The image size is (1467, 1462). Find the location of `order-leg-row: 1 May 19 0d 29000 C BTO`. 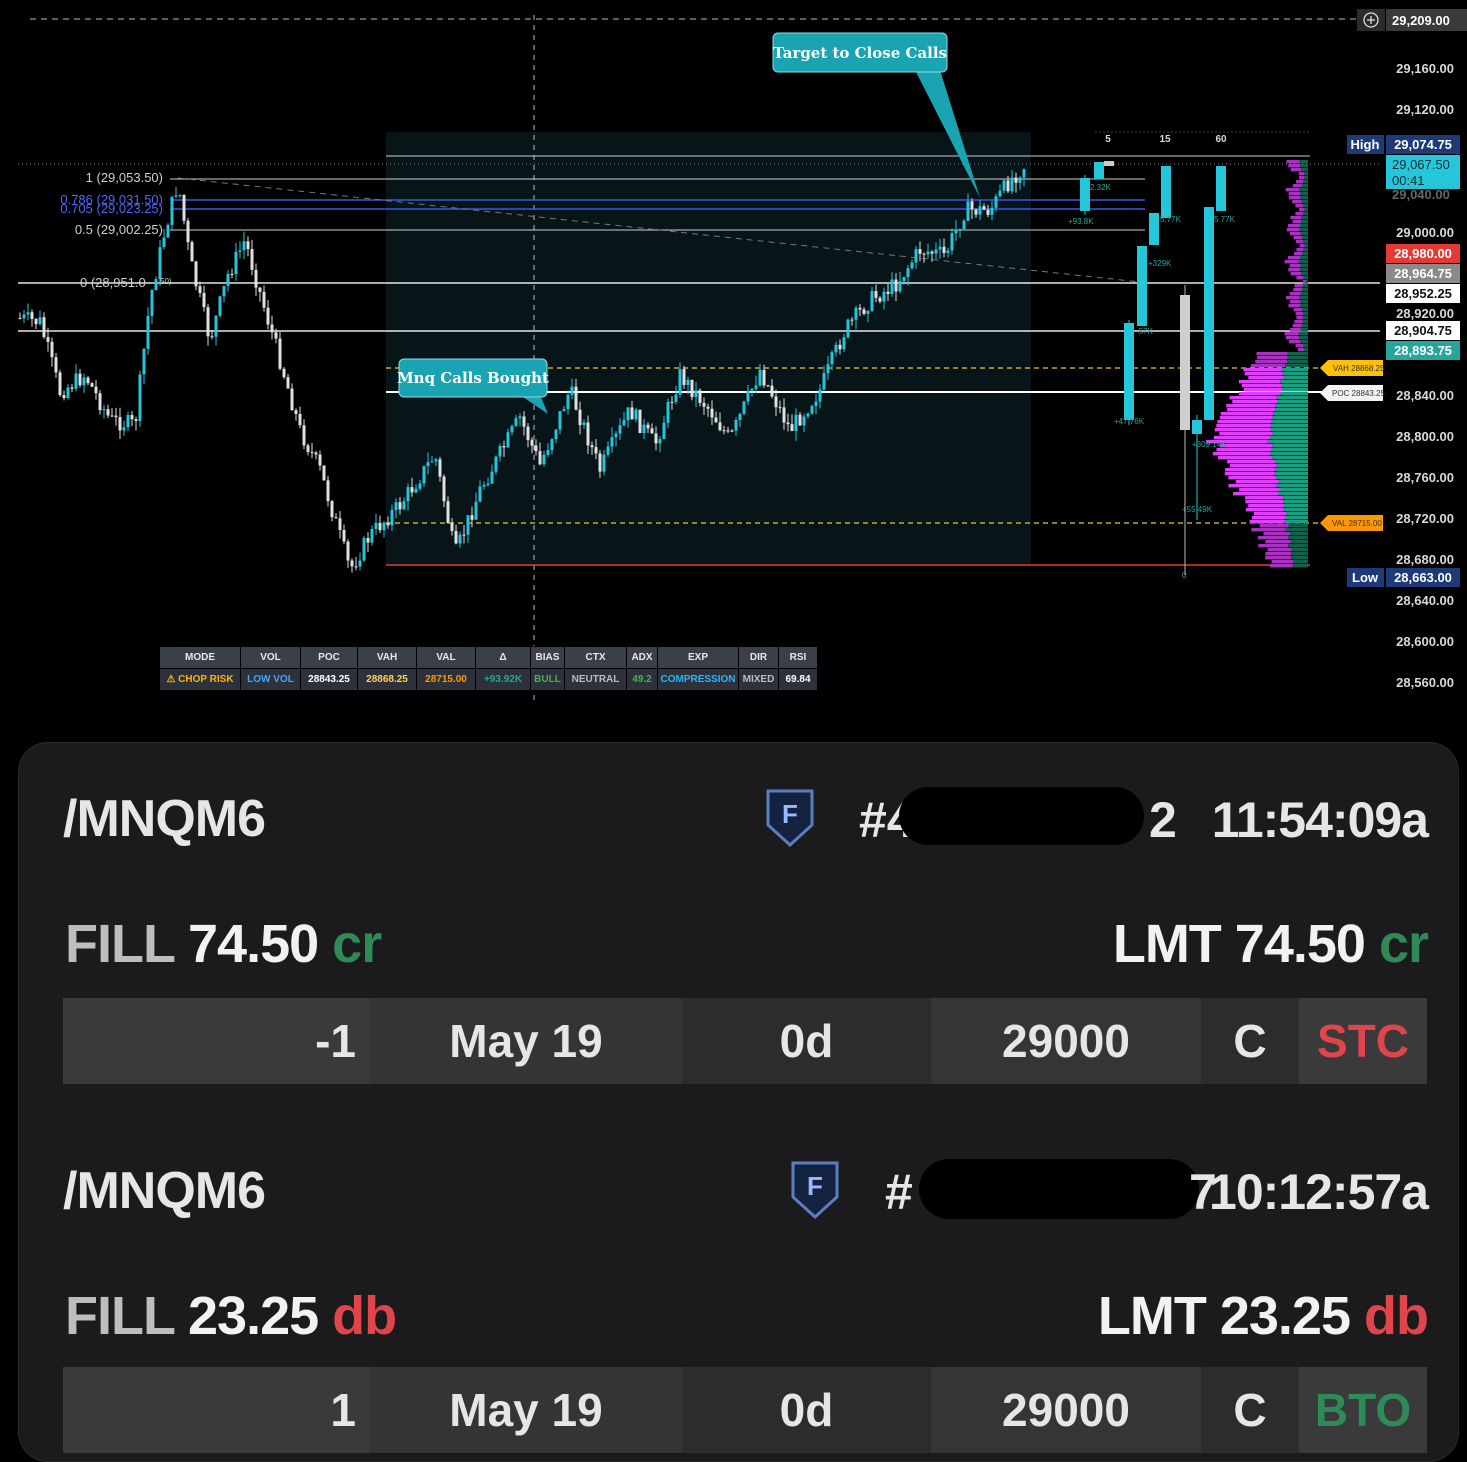

order-leg-row: 1 May 19 0d 29000 C BTO is located at coordinates (745, 1410).